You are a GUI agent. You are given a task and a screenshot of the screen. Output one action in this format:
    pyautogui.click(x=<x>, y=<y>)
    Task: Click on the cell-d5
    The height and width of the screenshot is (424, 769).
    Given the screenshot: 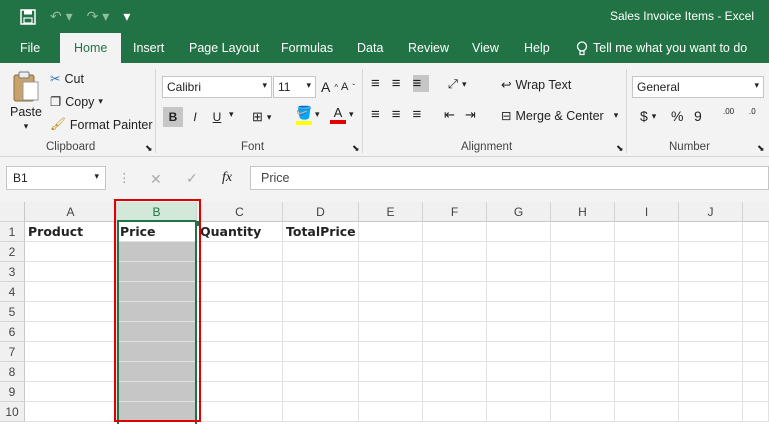 What is the action you would take?
    pyautogui.click(x=321, y=312)
    